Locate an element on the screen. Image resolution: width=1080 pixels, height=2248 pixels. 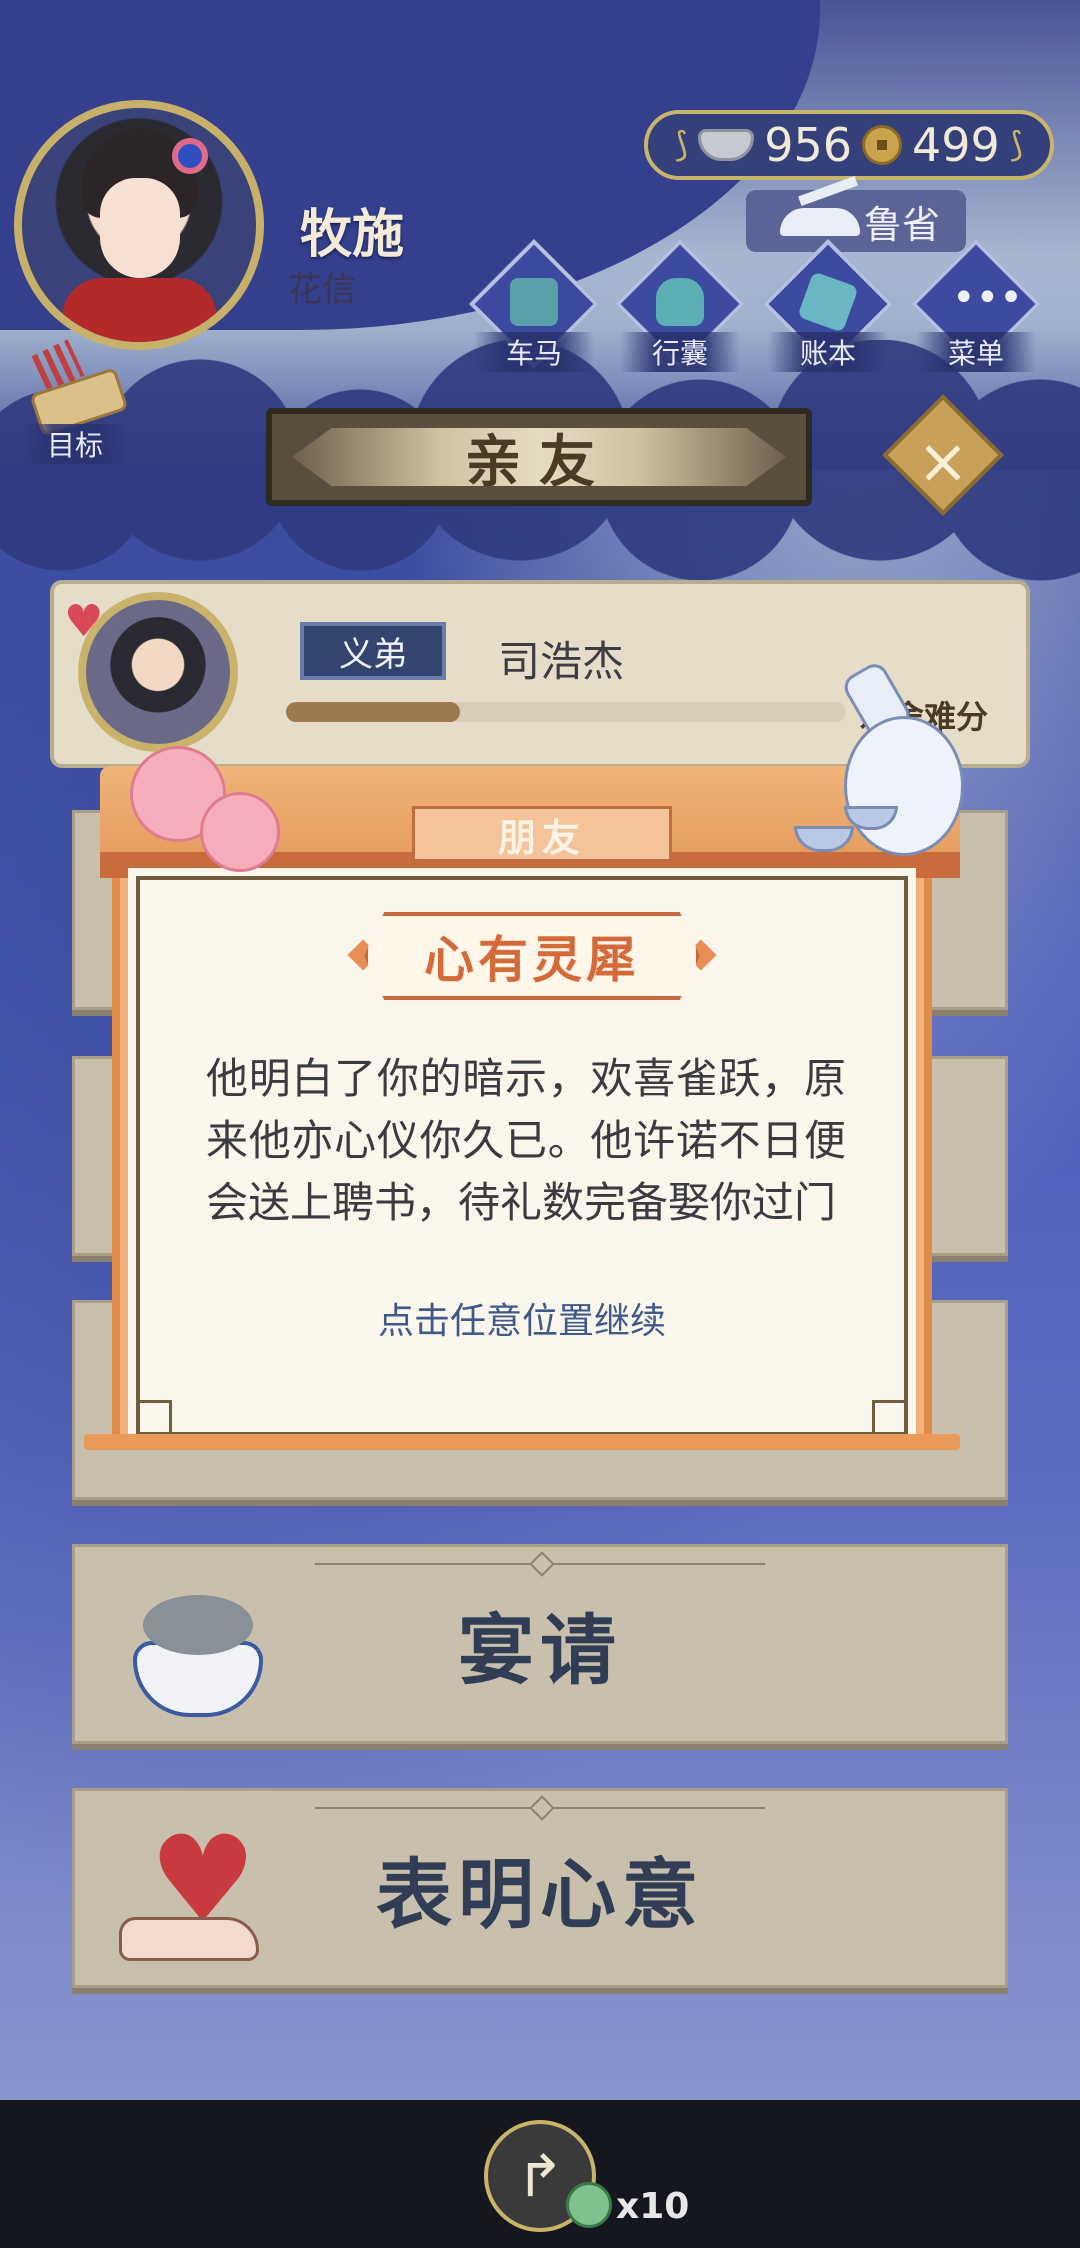
jade-coin-icon is located at coordinates (589, 2205).